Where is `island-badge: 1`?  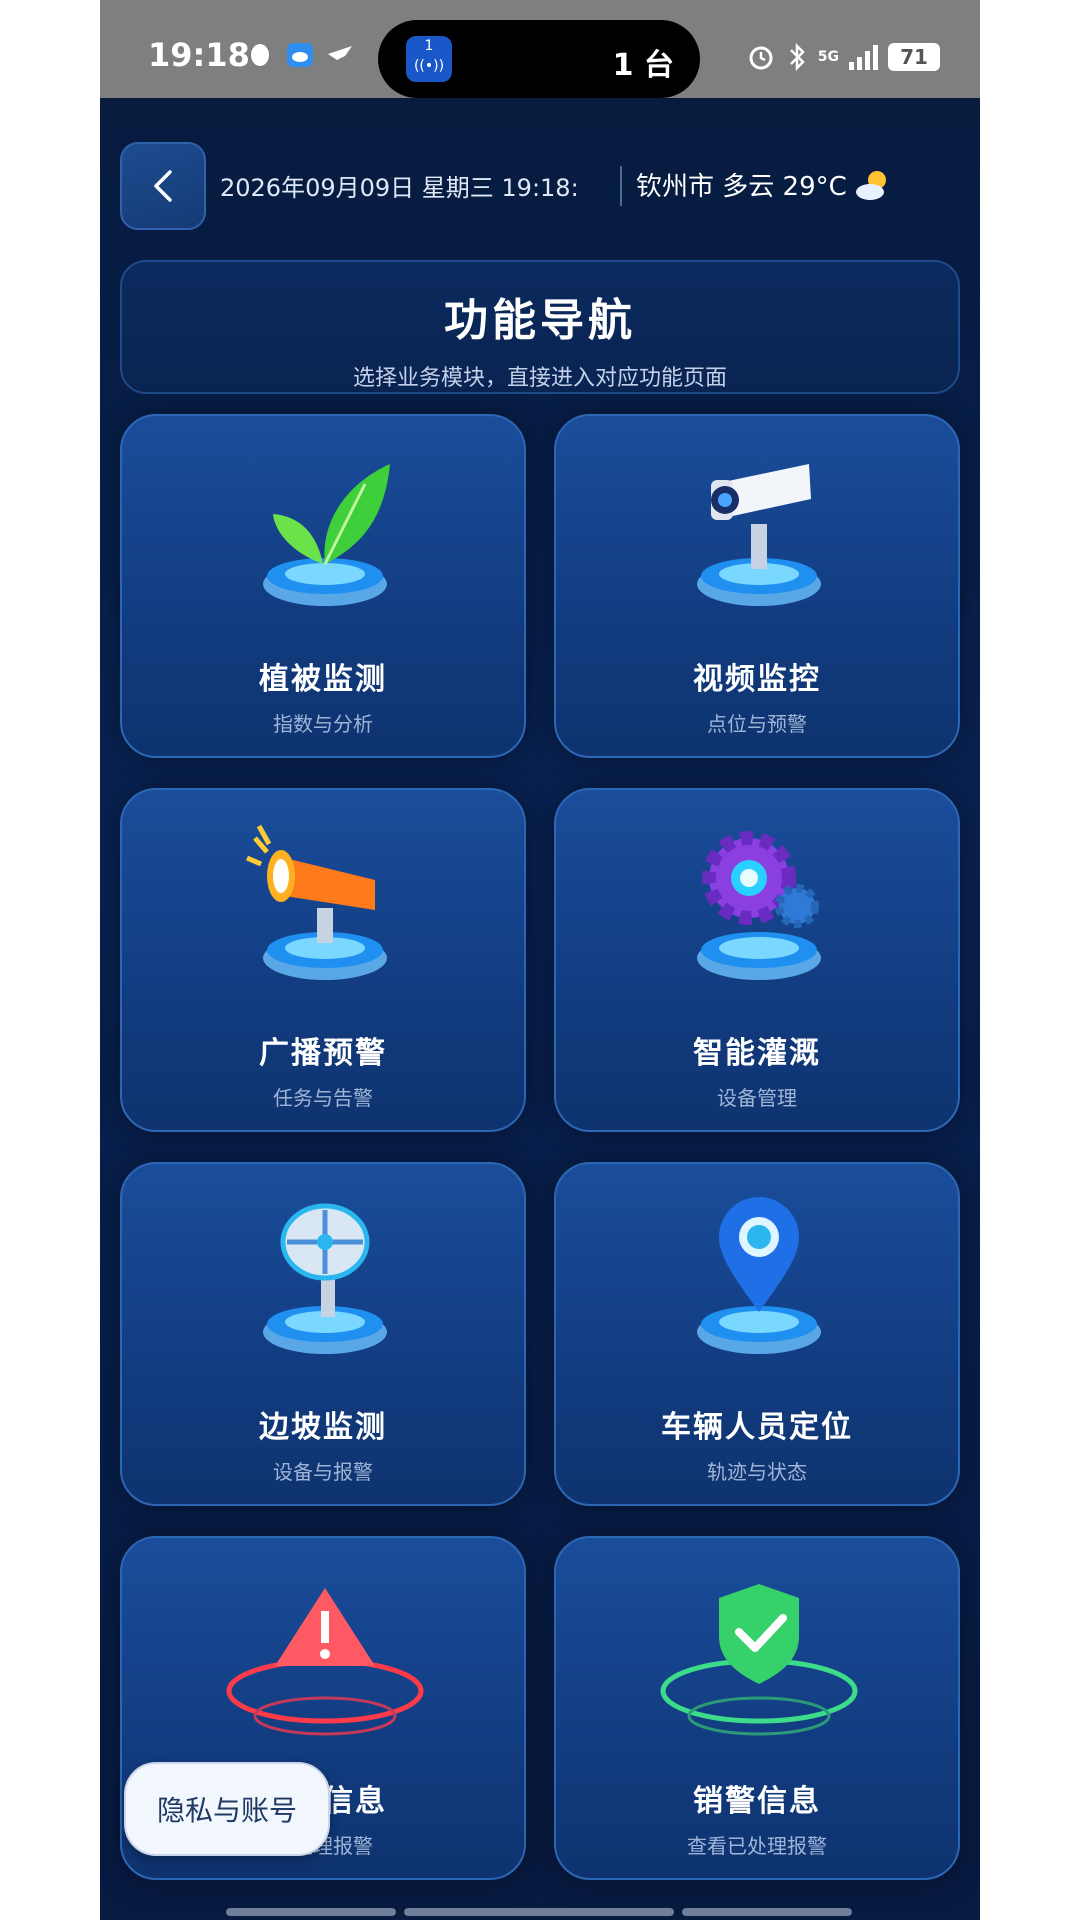
island-badge: 1 is located at coordinates (429, 46).